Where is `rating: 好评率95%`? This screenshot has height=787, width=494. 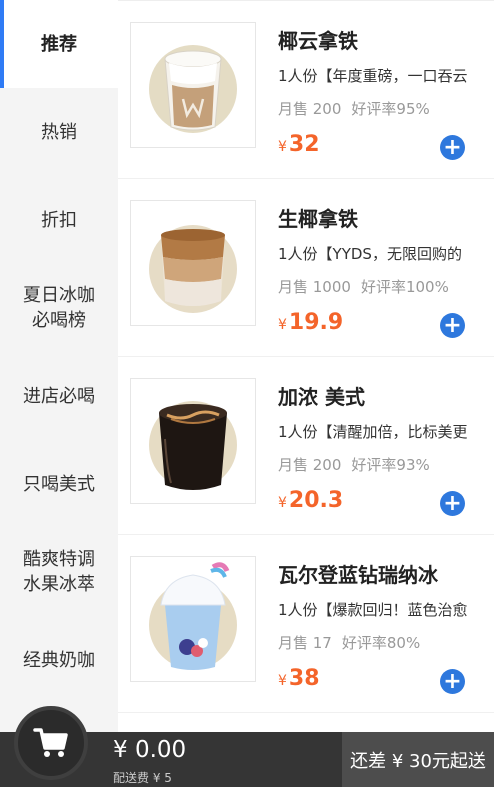
rating: 好评率95% is located at coordinates (390, 109).